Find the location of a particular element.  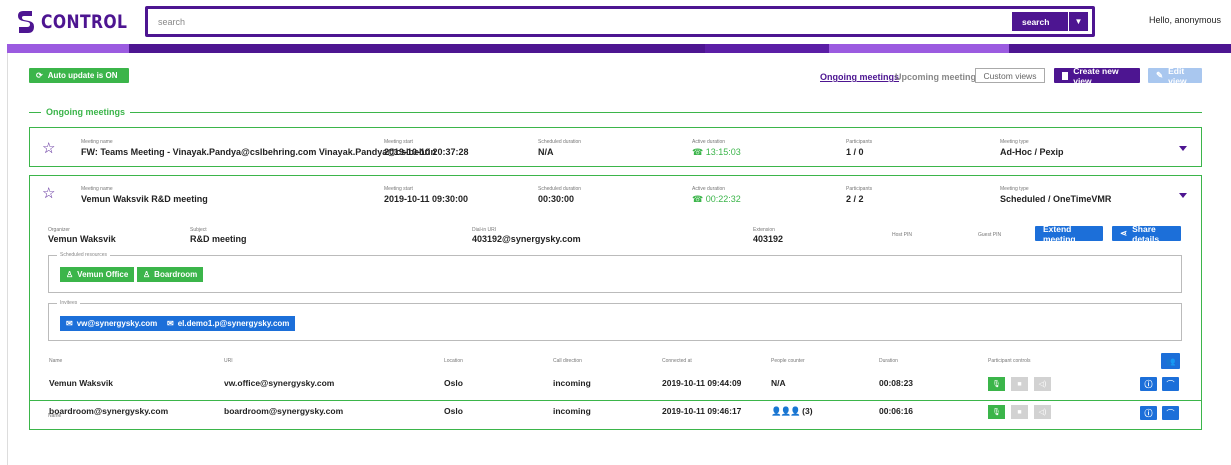

invitee-chip: ✉ vw@synergysky.com is located at coordinates (112, 323).